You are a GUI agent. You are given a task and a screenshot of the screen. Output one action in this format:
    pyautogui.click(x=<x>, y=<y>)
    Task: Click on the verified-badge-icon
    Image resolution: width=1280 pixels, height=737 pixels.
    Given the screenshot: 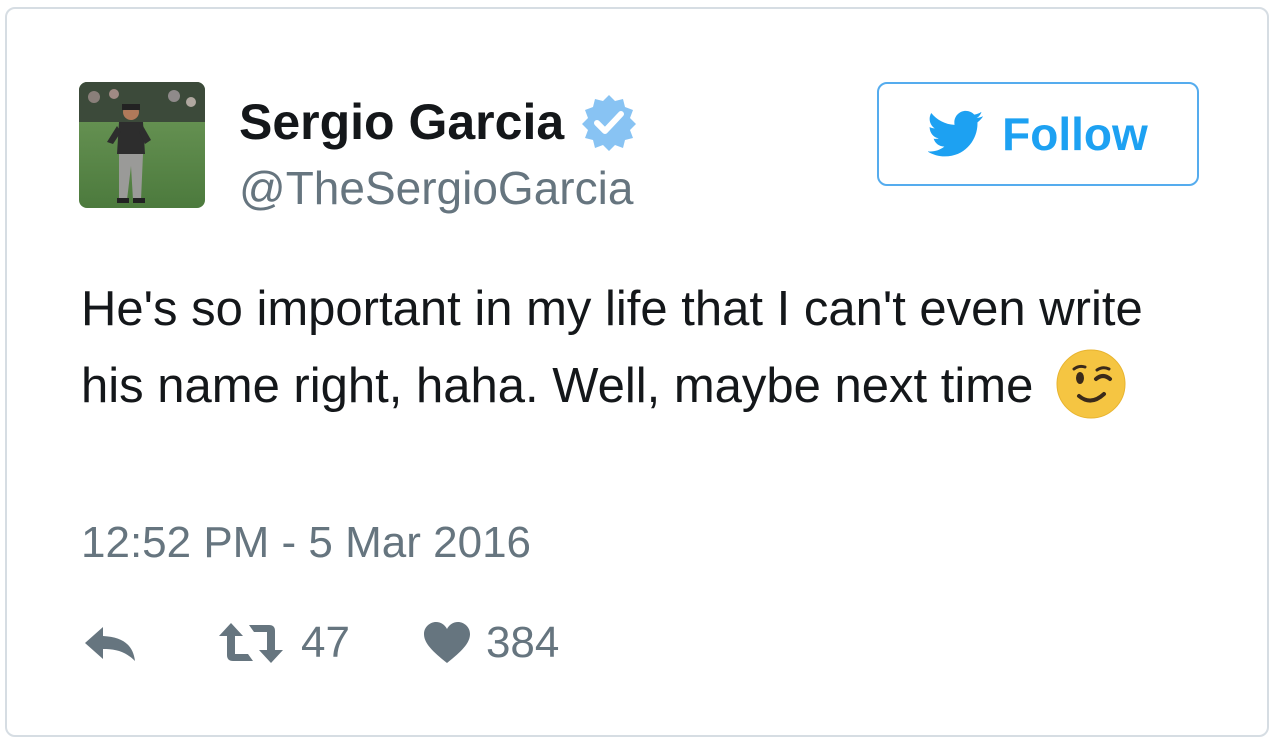 What is the action you would take?
    pyautogui.click(x=609, y=122)
    